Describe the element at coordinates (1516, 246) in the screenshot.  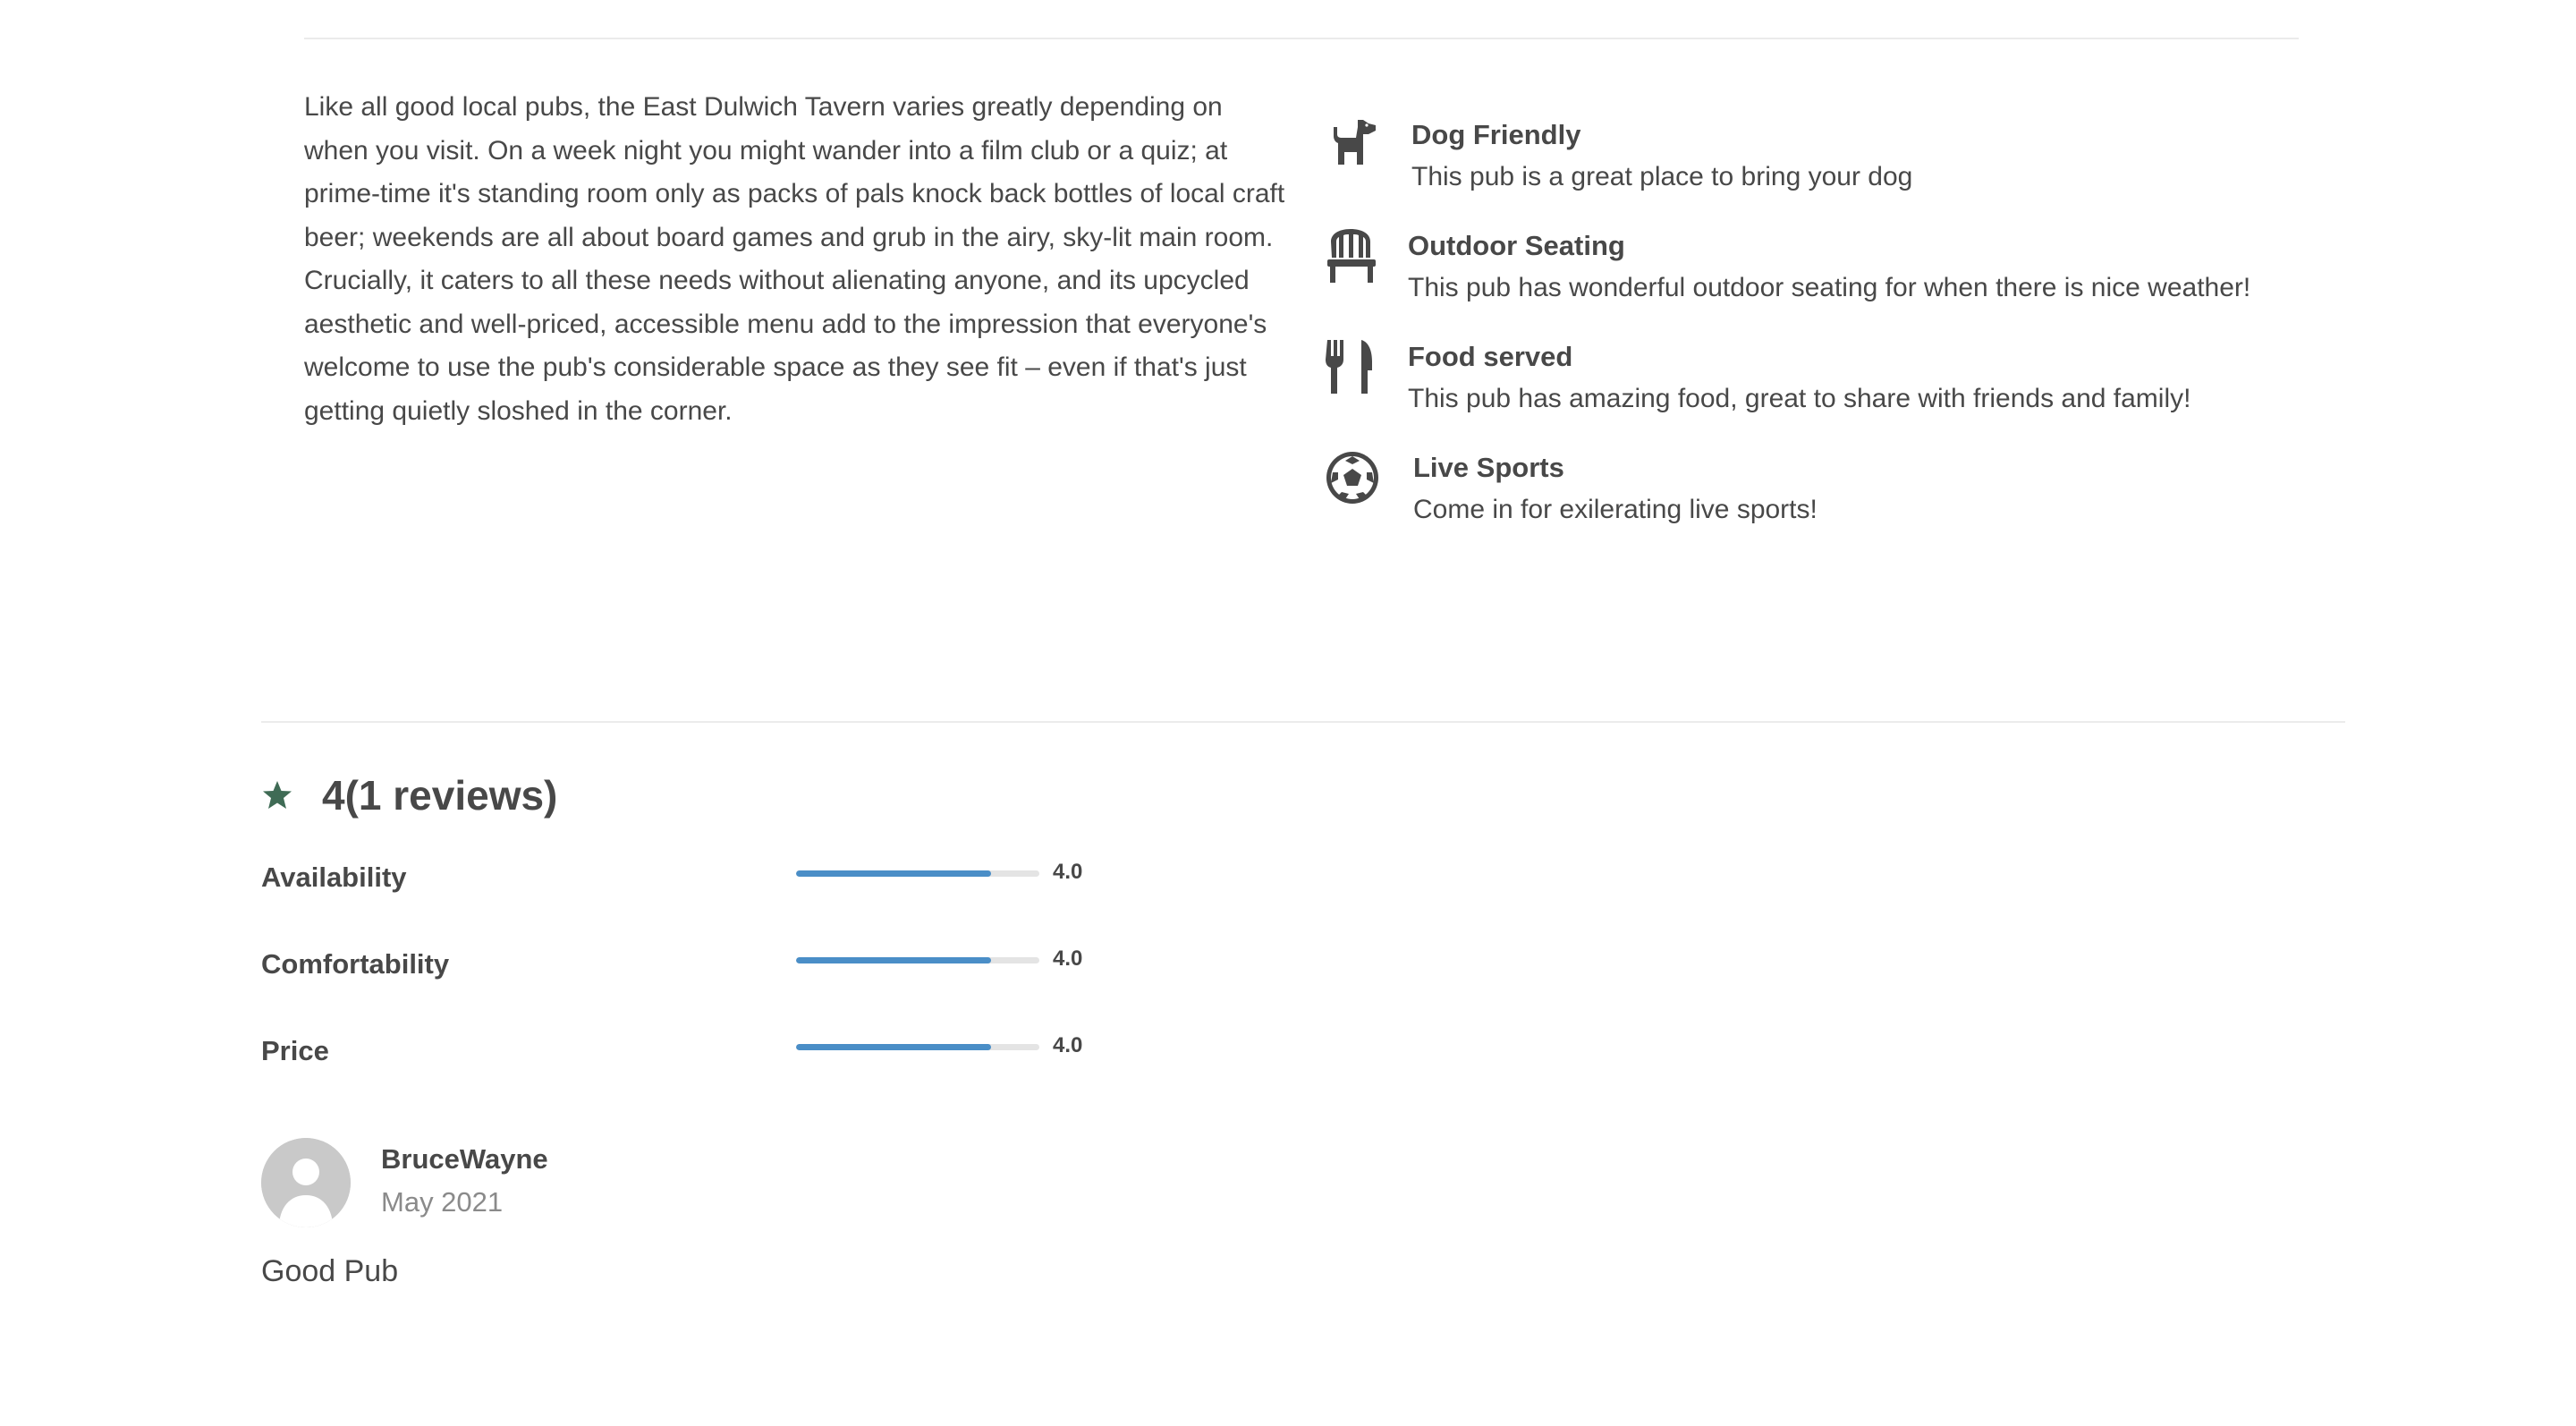
I see `amenity-title: Outdoor Seating` at that location.